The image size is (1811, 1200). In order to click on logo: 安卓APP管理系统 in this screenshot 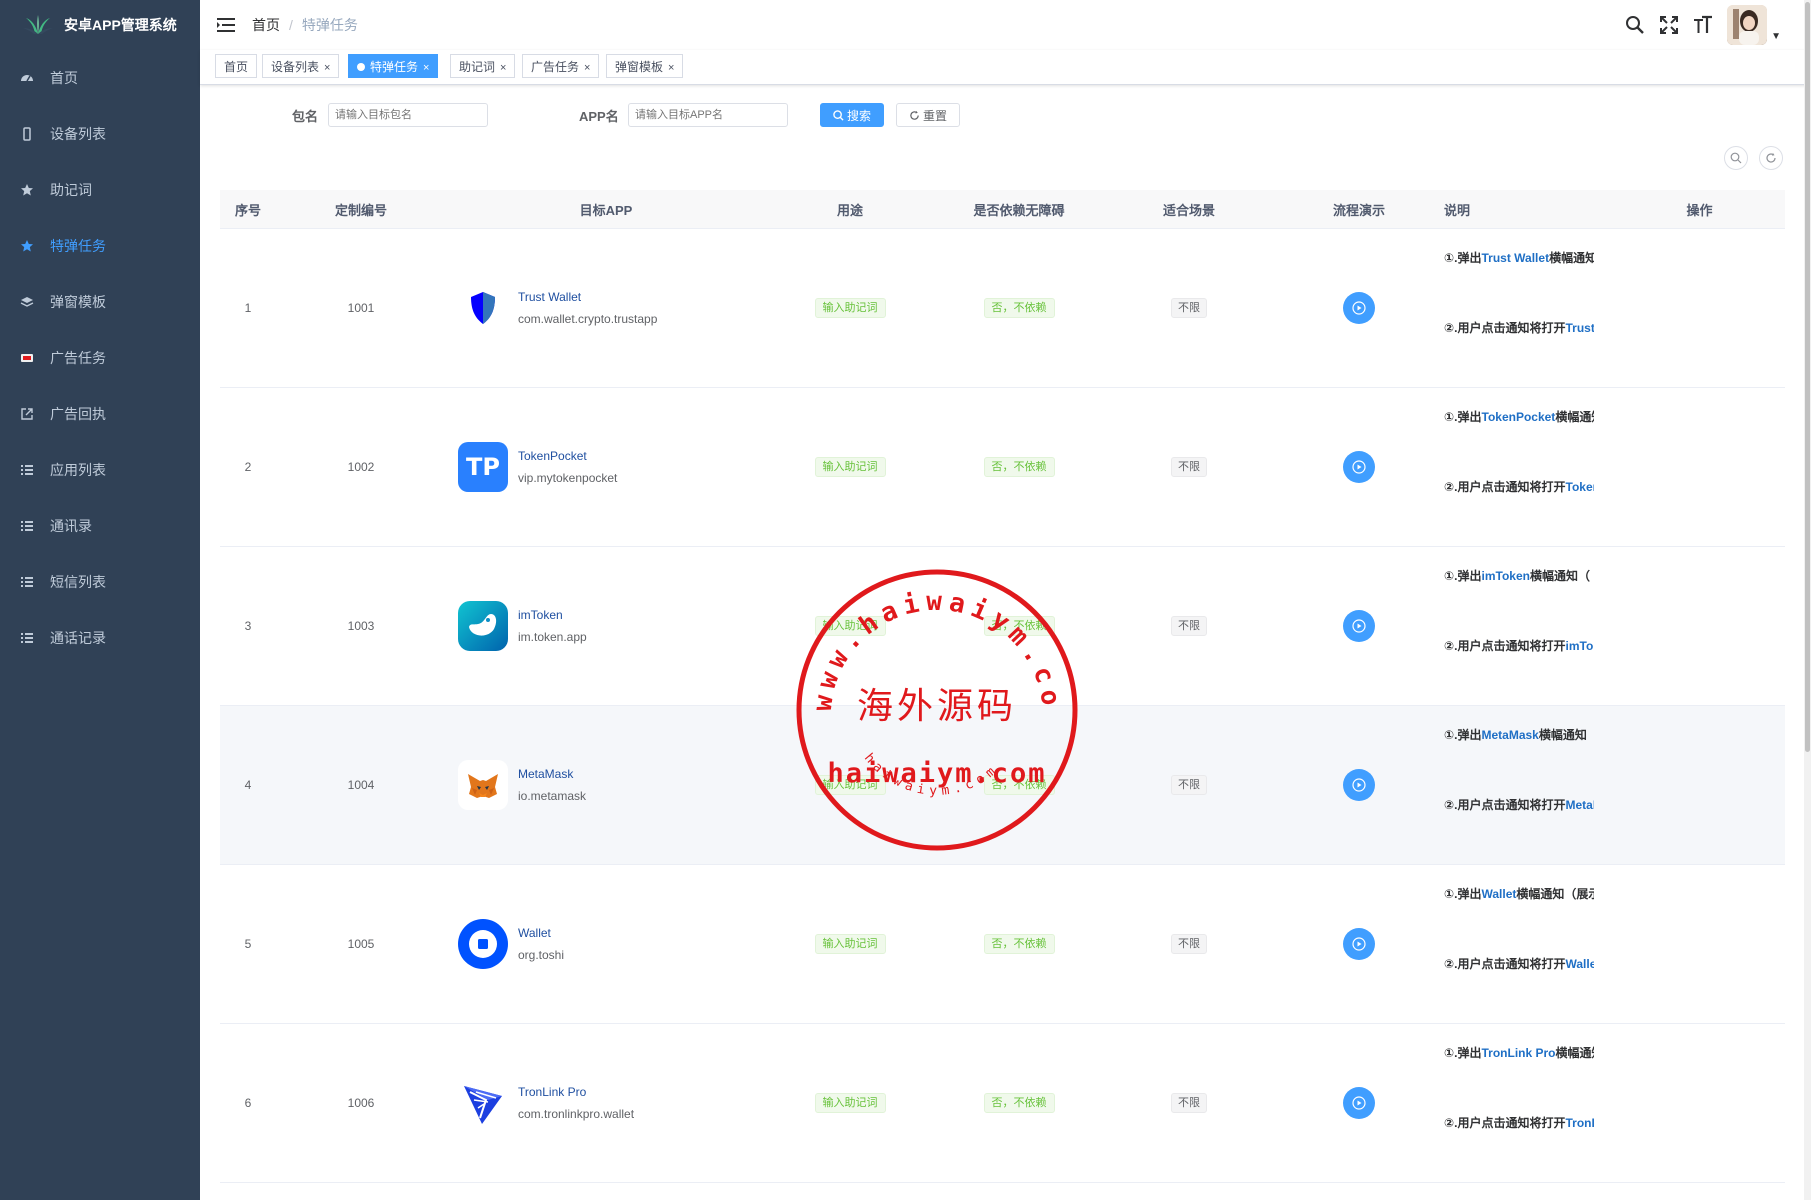, I will do `click(100, 25)`.